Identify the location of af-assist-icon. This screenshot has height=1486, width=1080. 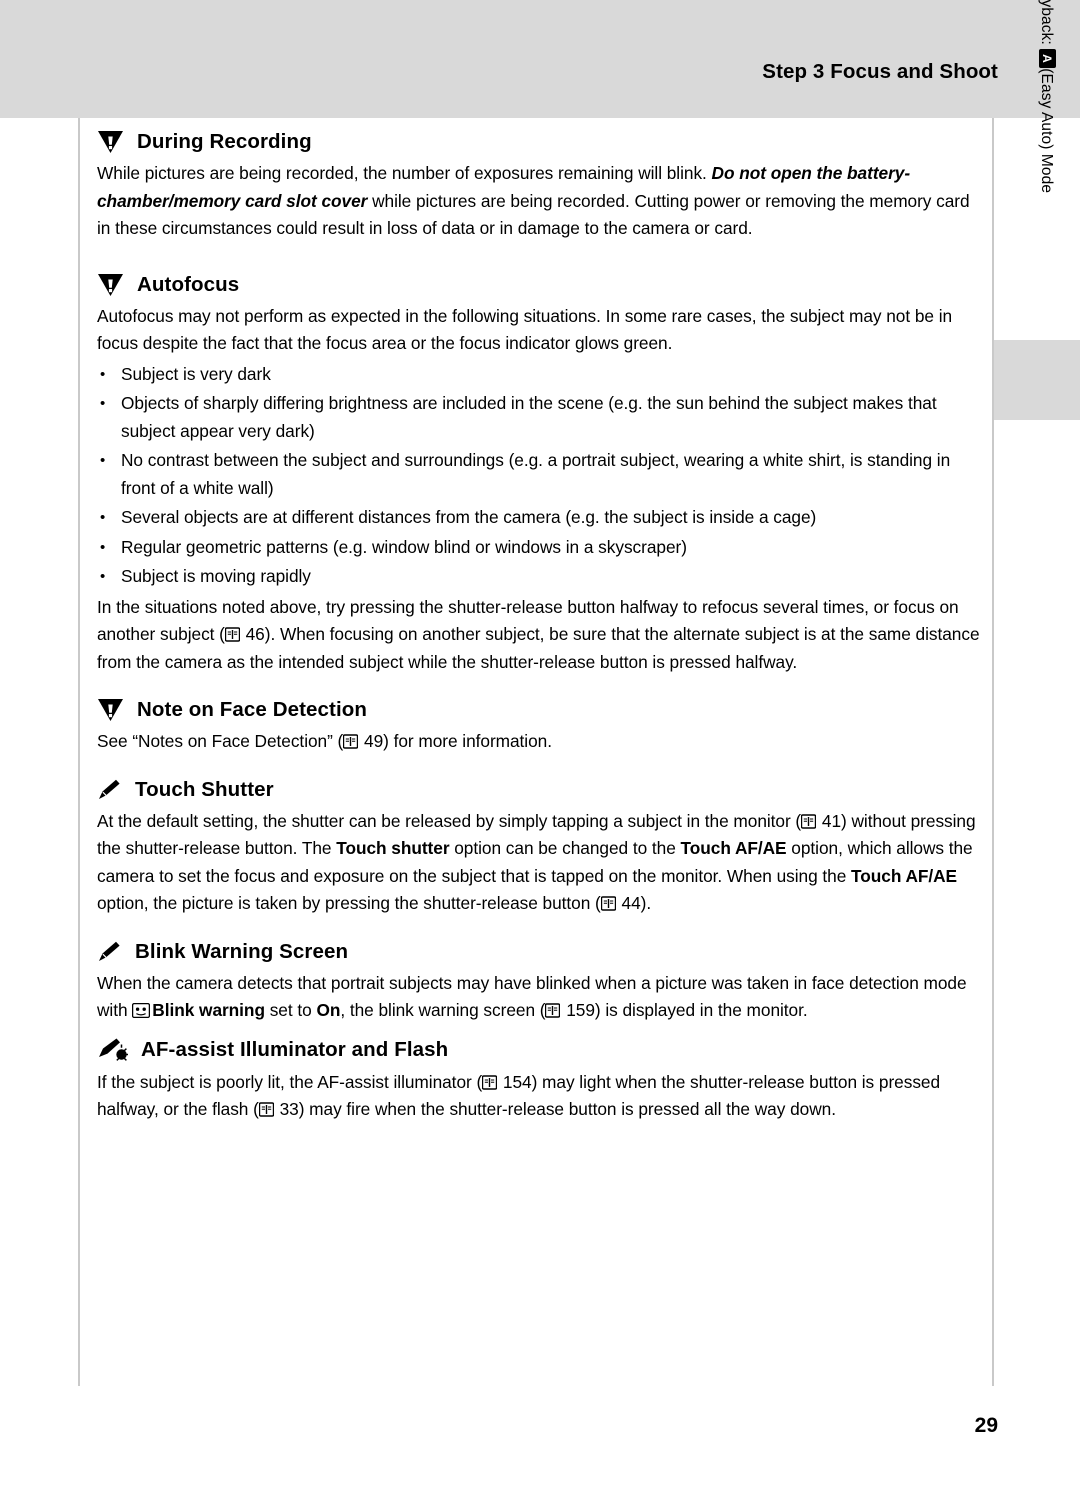
(112, 1050).